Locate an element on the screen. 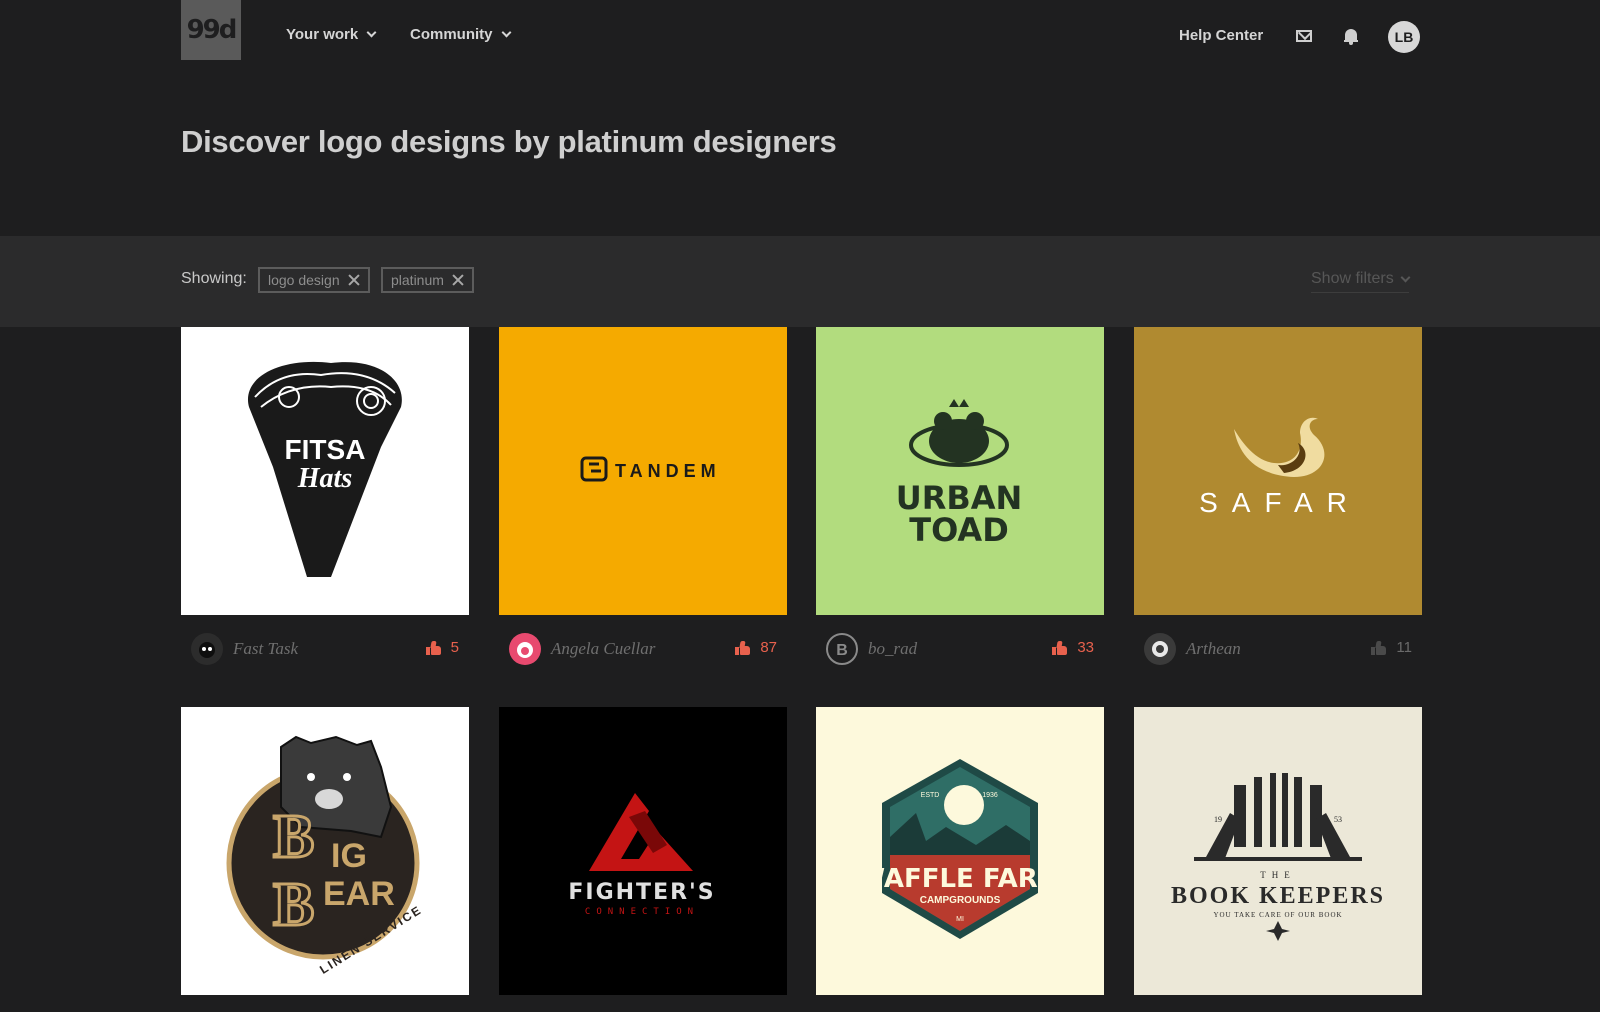 The height and width of the screenshot is (1012, 1600). svg-text: FITSA is located at coordinates (325, 449).